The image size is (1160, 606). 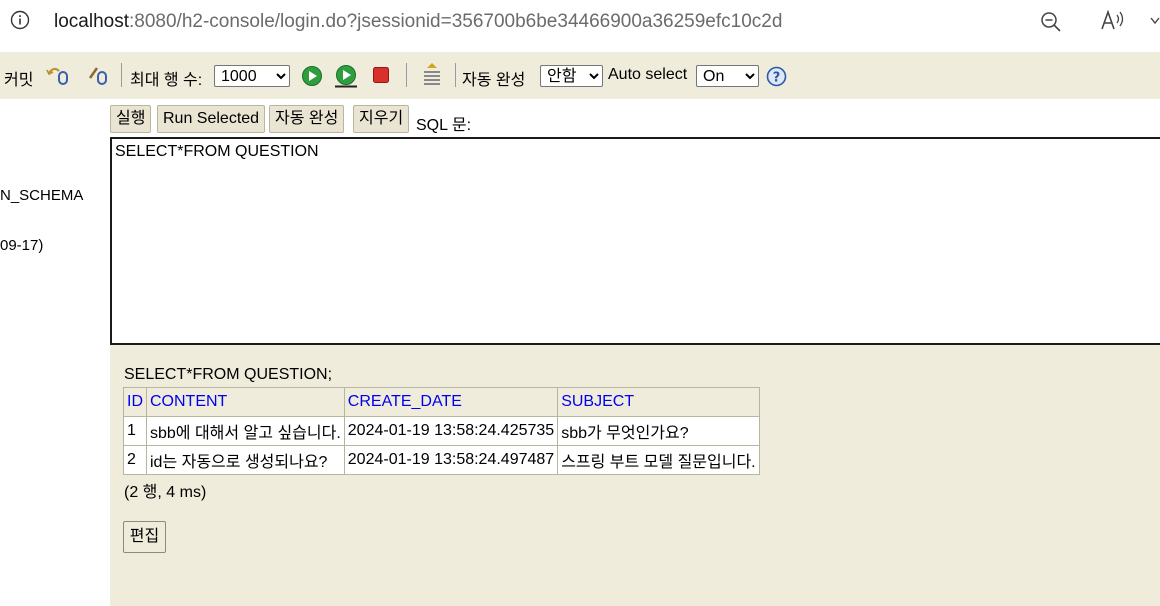 What do you see at coordinates (135, 431) in the screenshot?
I see `table-cell: 1` at bounding box center [135, 431].